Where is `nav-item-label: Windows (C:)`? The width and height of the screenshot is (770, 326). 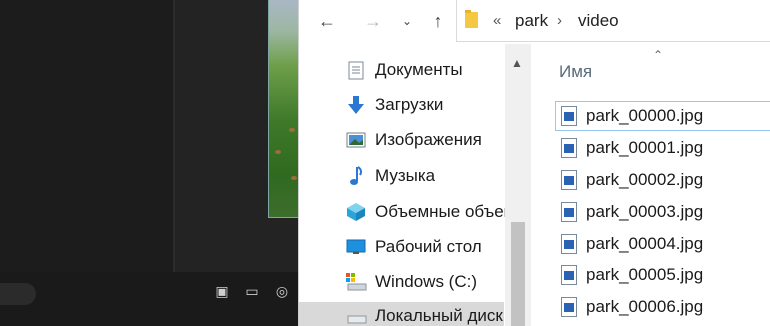
nav-item-label: Windows (C:) is located at coordinates (426, 281).